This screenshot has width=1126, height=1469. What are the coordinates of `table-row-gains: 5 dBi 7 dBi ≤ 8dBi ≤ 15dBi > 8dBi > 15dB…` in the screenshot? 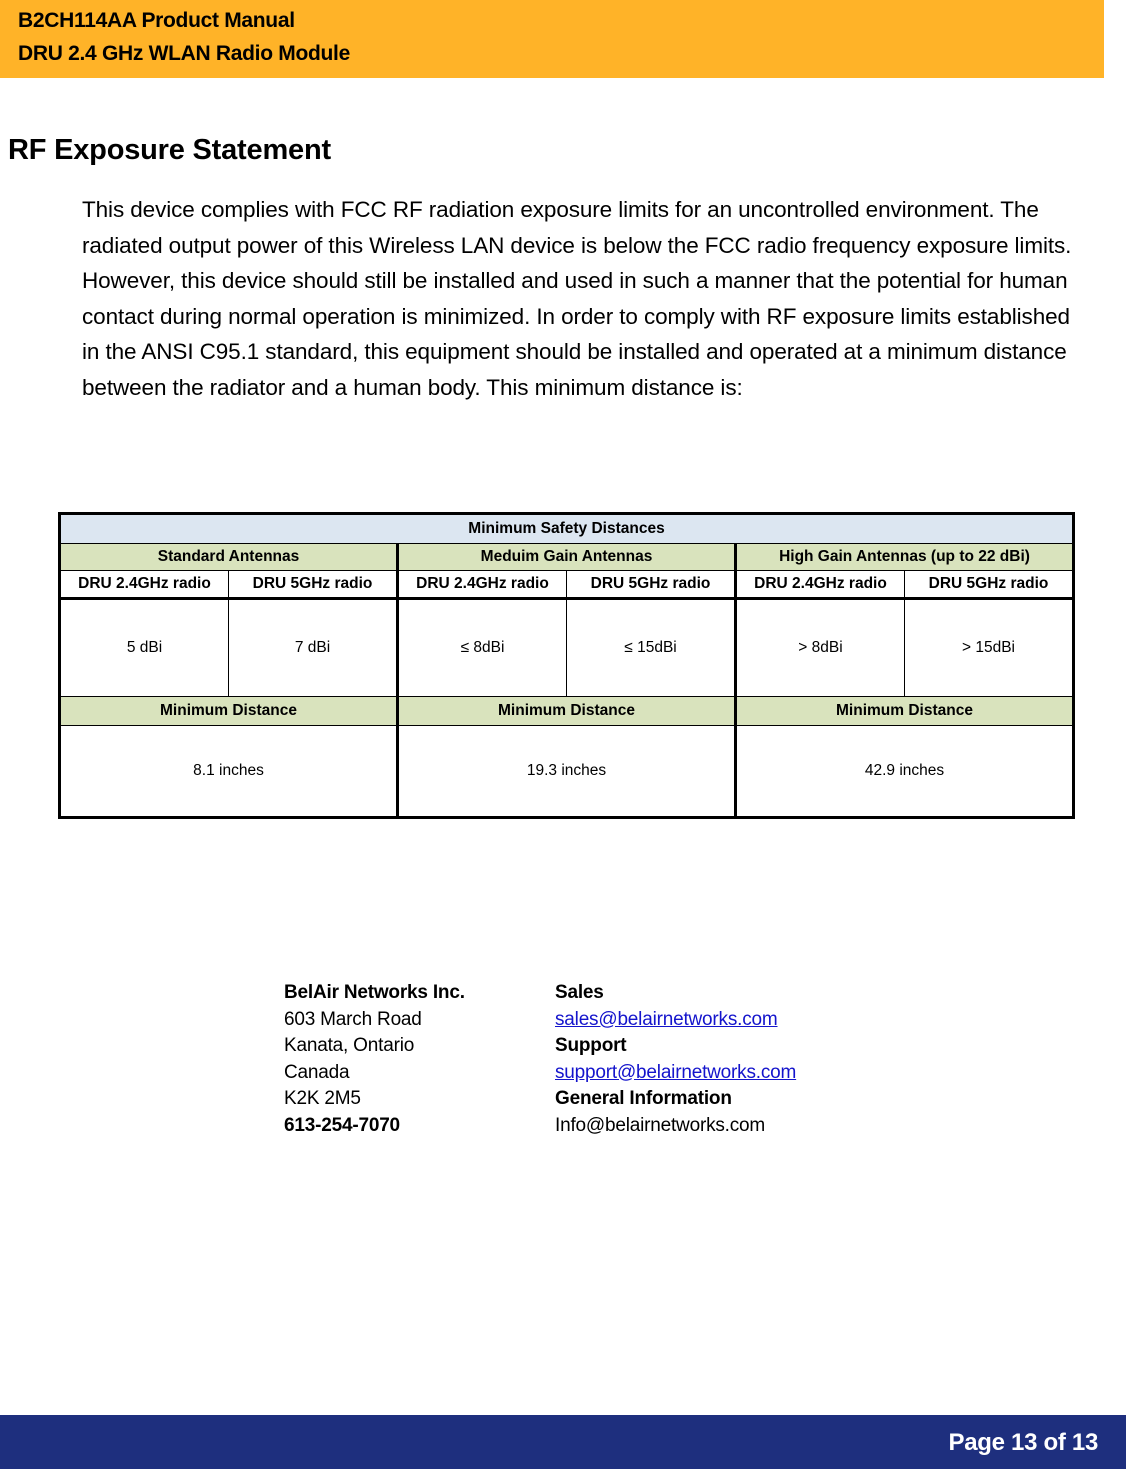 It's located at (566, 647).